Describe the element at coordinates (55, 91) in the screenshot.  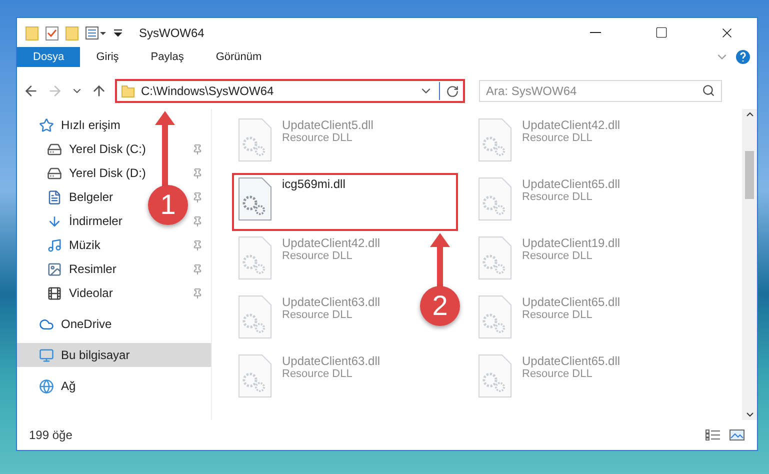
I see `forward-icon` at that location.